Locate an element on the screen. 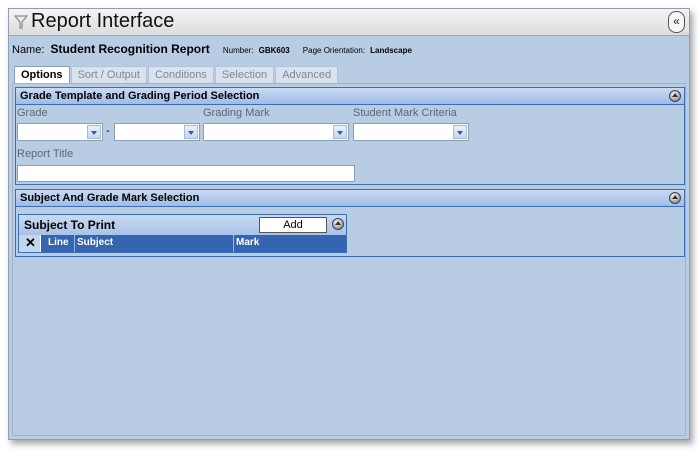 Image resolution: width=700 pixels, height=457 pixels. delete-column-header: ✕ is located at coordinates (30, 243).